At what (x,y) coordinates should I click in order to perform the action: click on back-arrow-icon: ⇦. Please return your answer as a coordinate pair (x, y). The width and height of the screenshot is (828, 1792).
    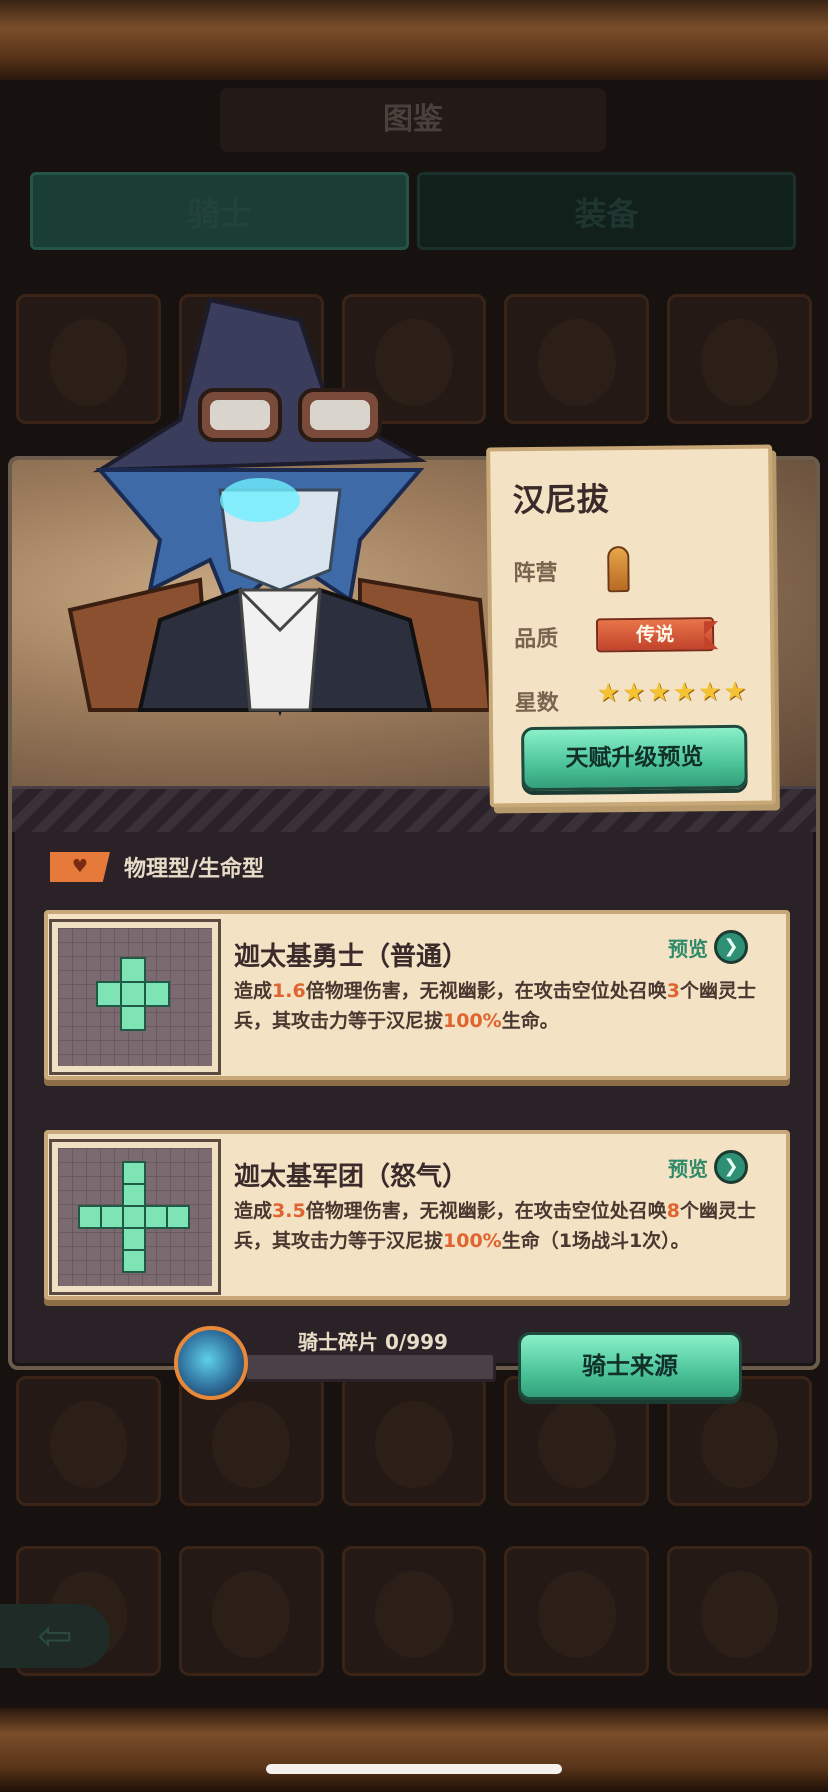
    Looking at the image, I should click on (55, 1636).